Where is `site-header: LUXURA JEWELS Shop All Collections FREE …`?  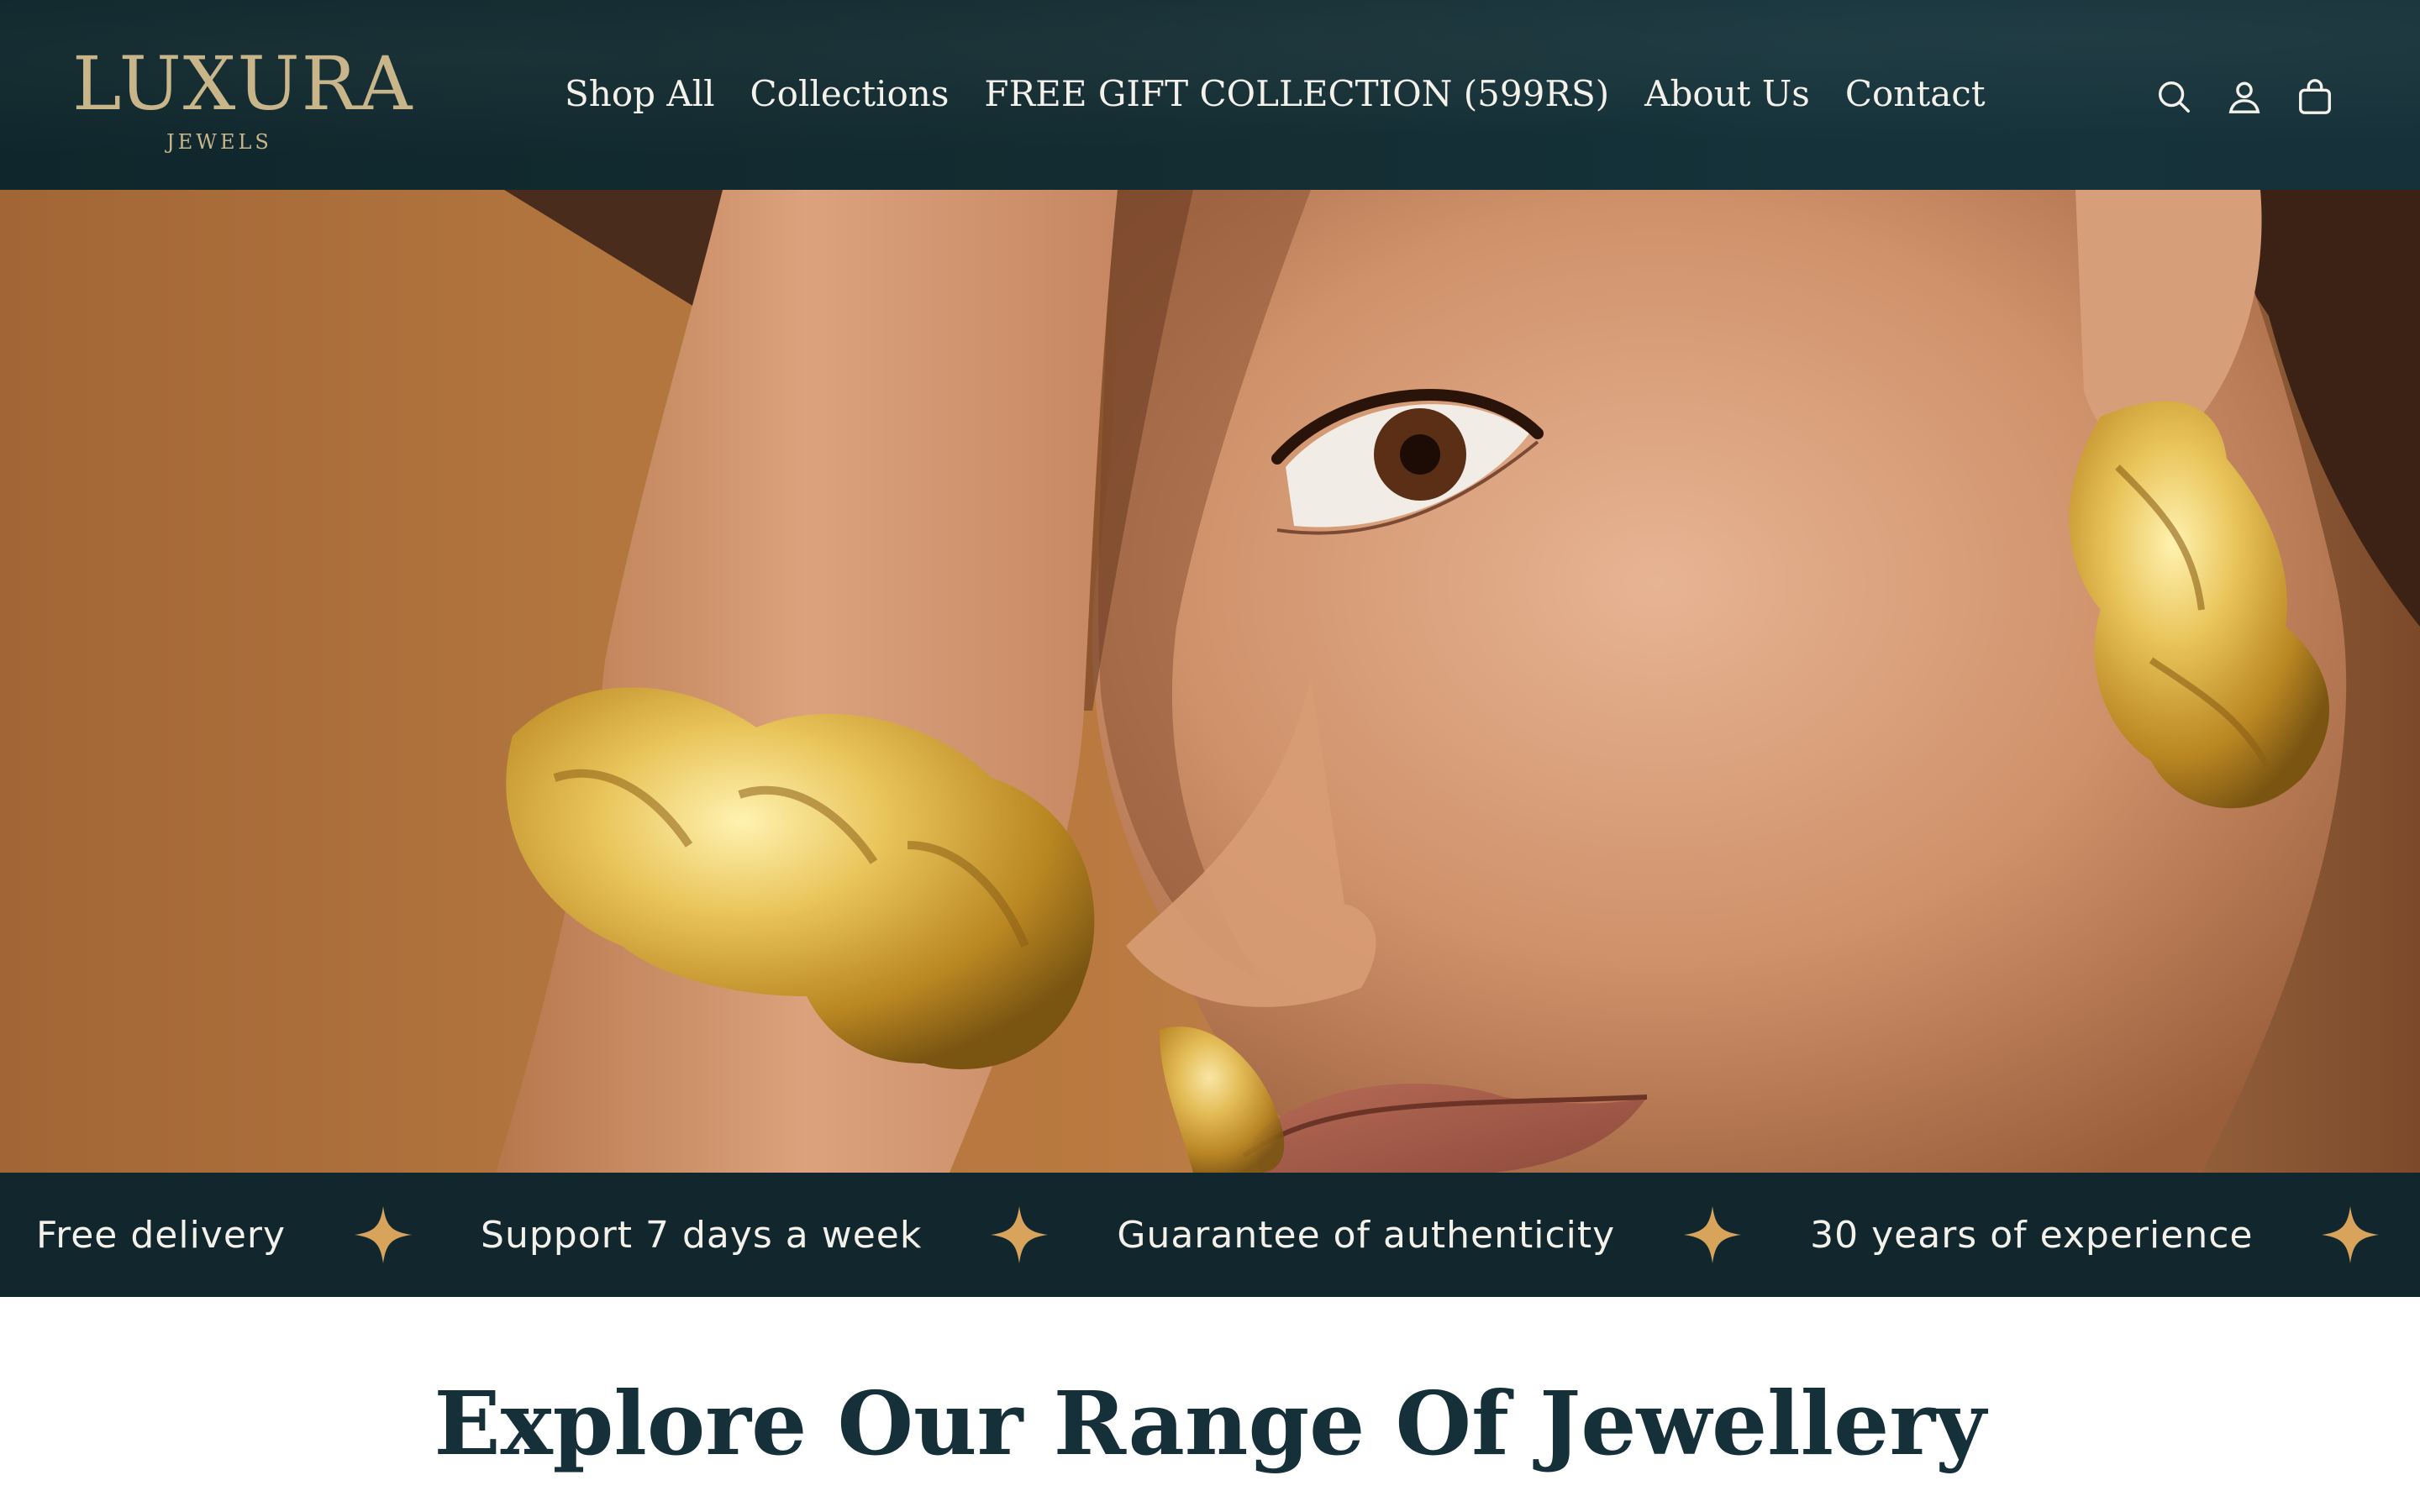 site-header: LUXURA JEWELS Shop All Collections FREE … is located at coordinates (1210, 95).